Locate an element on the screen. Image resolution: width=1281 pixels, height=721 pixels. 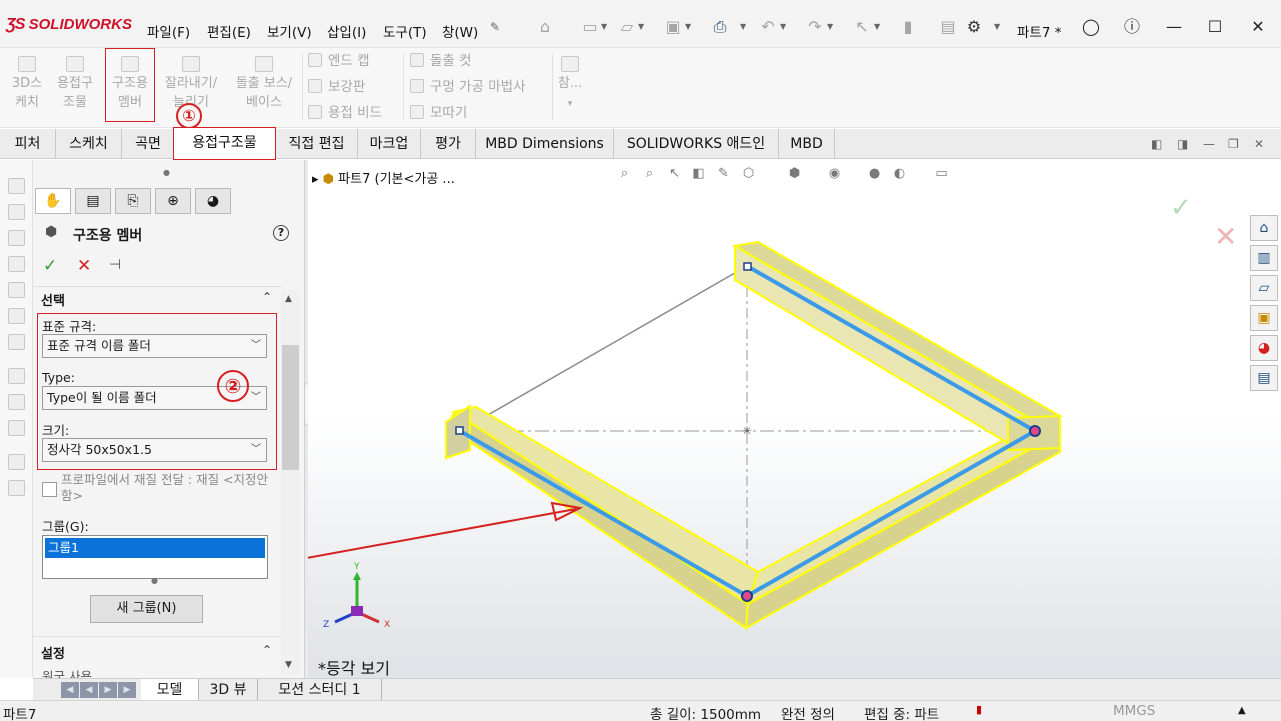
maximize-button: ☐ is located at coordinates (1215, 27).